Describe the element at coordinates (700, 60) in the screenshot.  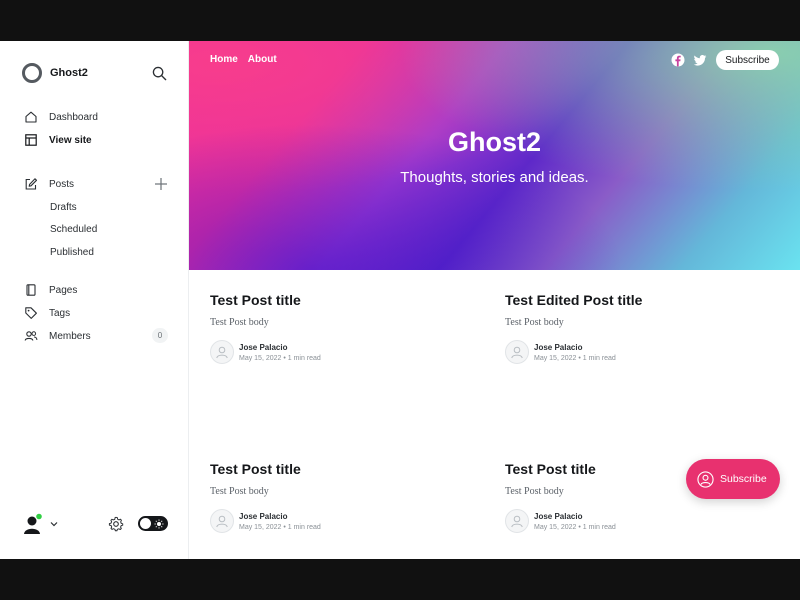
I see `twitter-icon` at that location.